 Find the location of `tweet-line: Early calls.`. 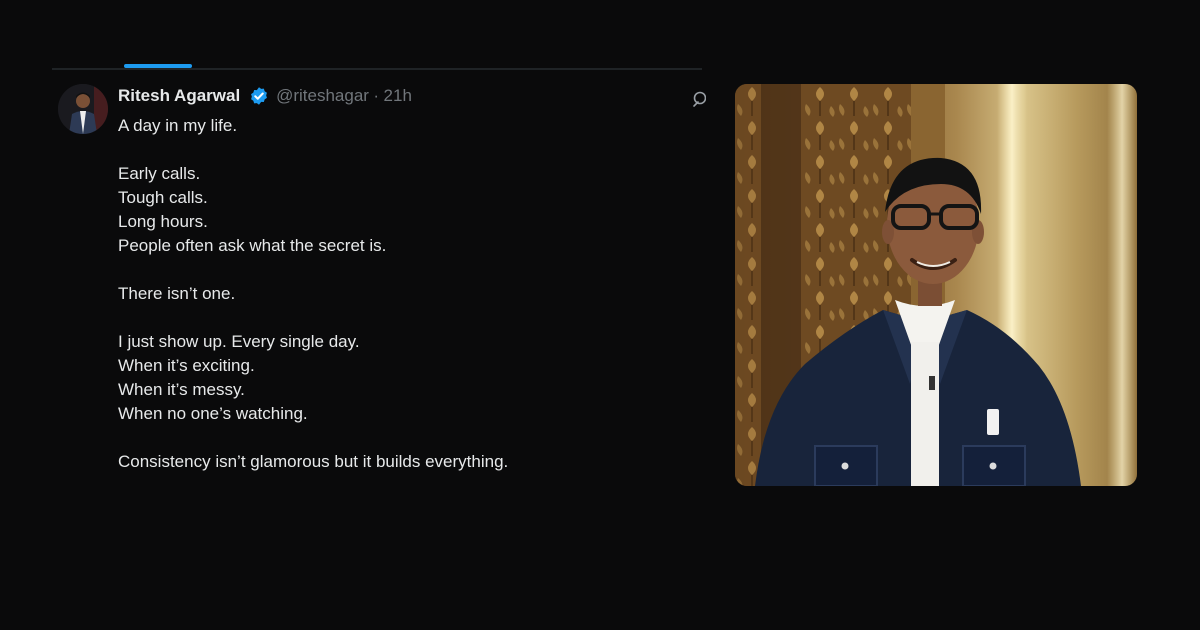

tweet-line: Early calls. is located at coordinates (159, 173).